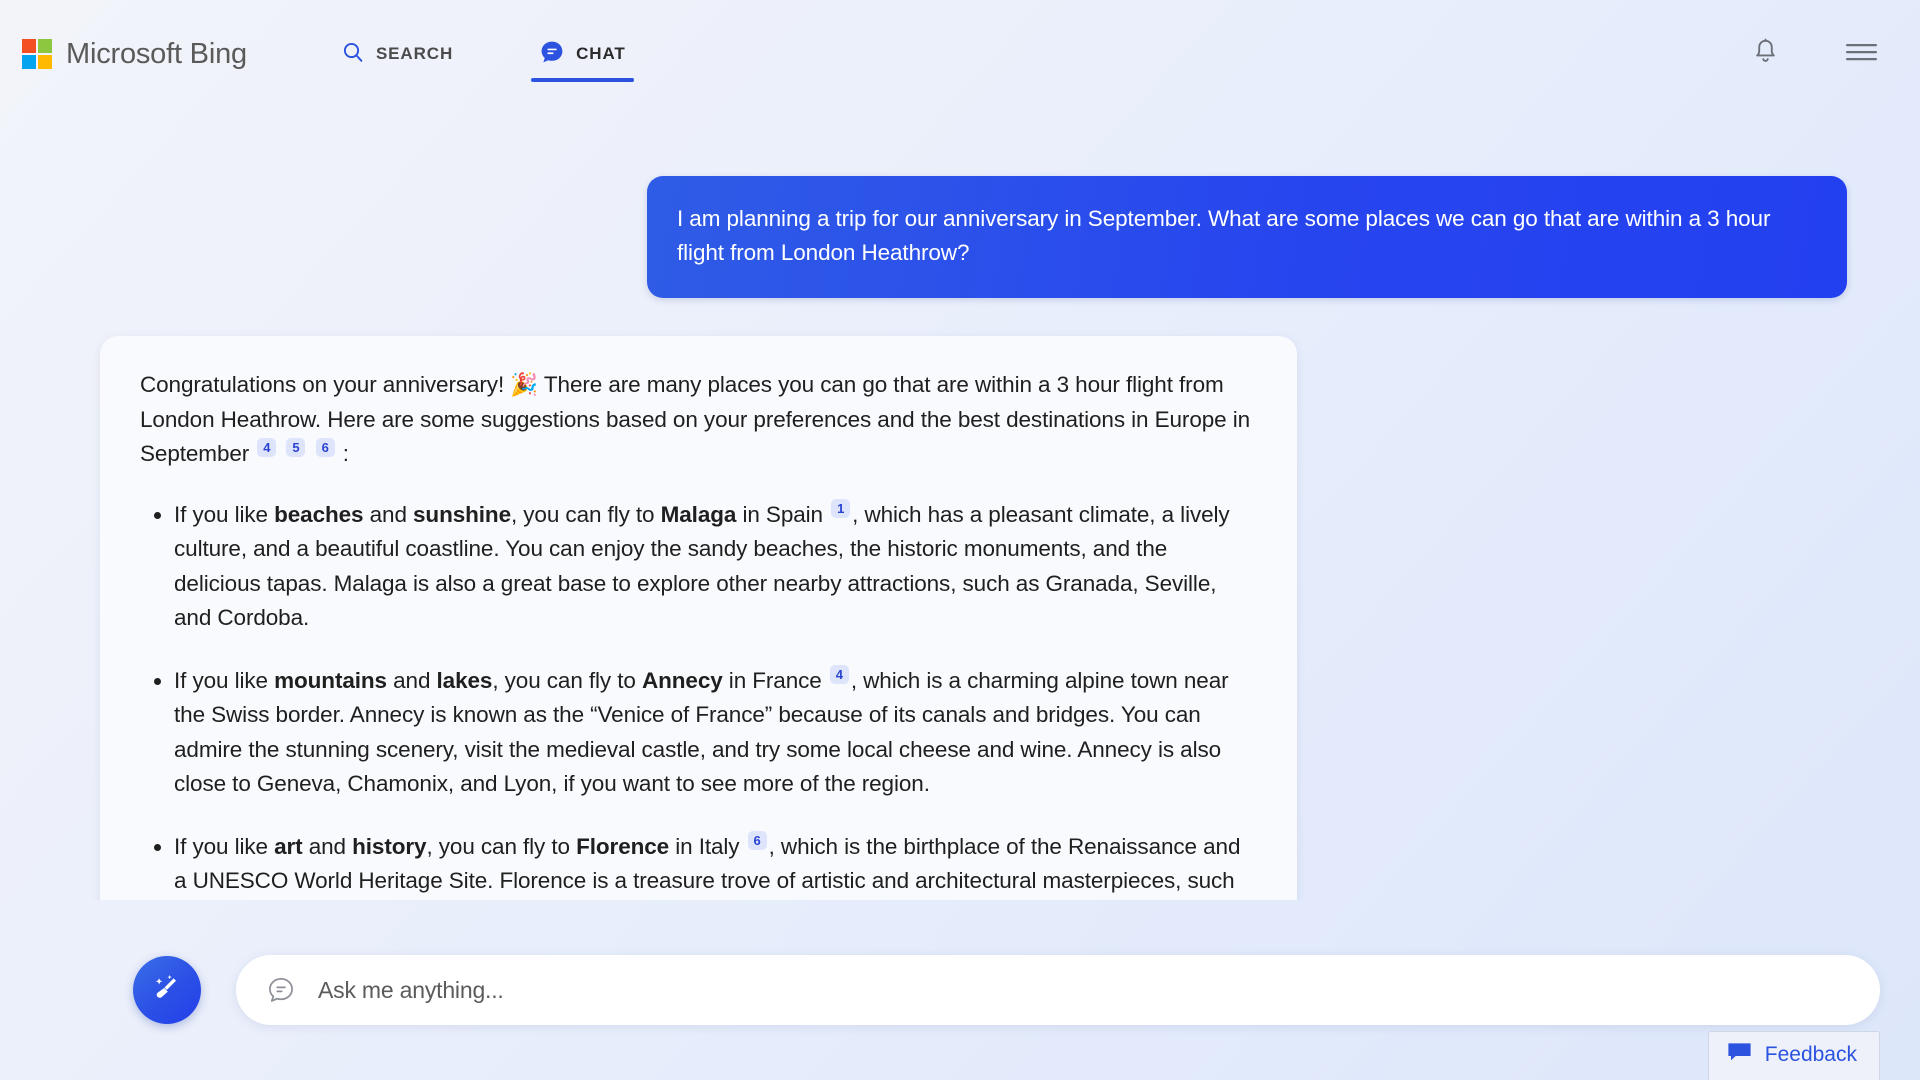 Image resolution: width=1920 pixels, height=1080 pixels. What do you see at coordinates (288, 846) in the screenshot?
I see `bullet-keyword-1: art` at bounding box center [288, 846].